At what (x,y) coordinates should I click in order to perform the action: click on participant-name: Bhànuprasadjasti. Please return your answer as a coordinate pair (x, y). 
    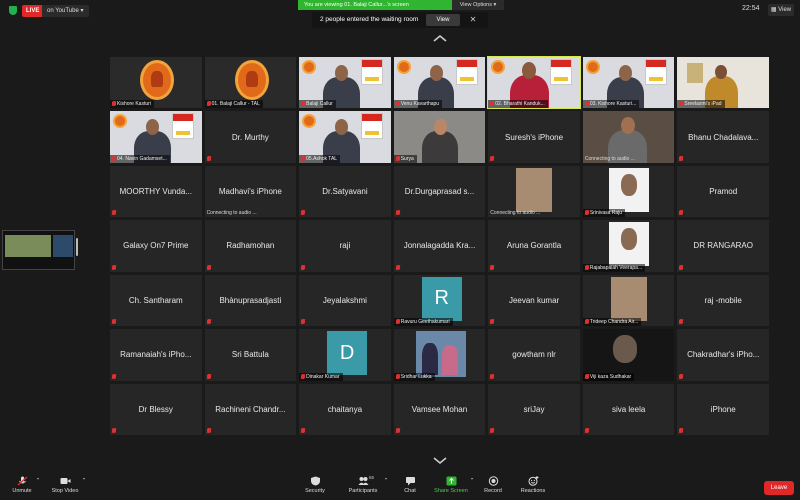
    Looking at the image, I should click on (250, 300).